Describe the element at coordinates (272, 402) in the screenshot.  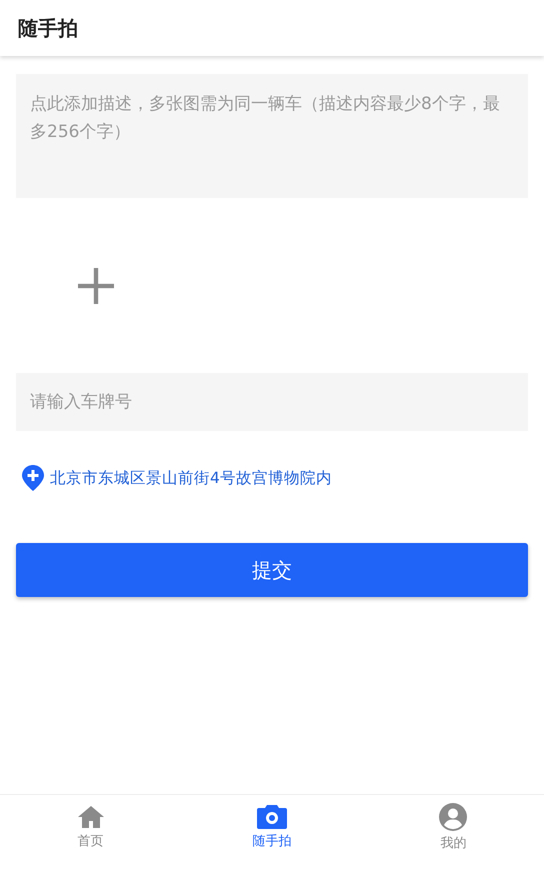
I see `plate-field: 请输入车牌号` at that location.